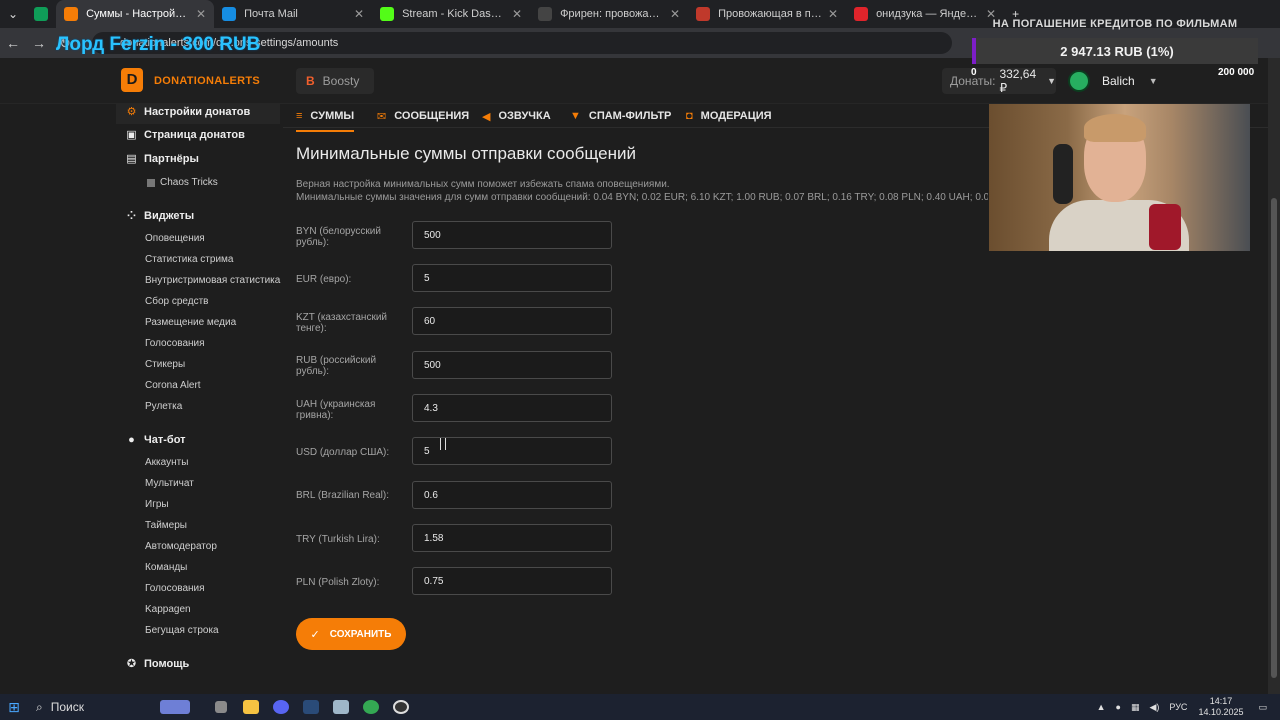  Describe the element at coordinates (1115, 51) in the screenshot. I see `goal-progress-bar: 2 947.13 RUB (1%)` at that location.